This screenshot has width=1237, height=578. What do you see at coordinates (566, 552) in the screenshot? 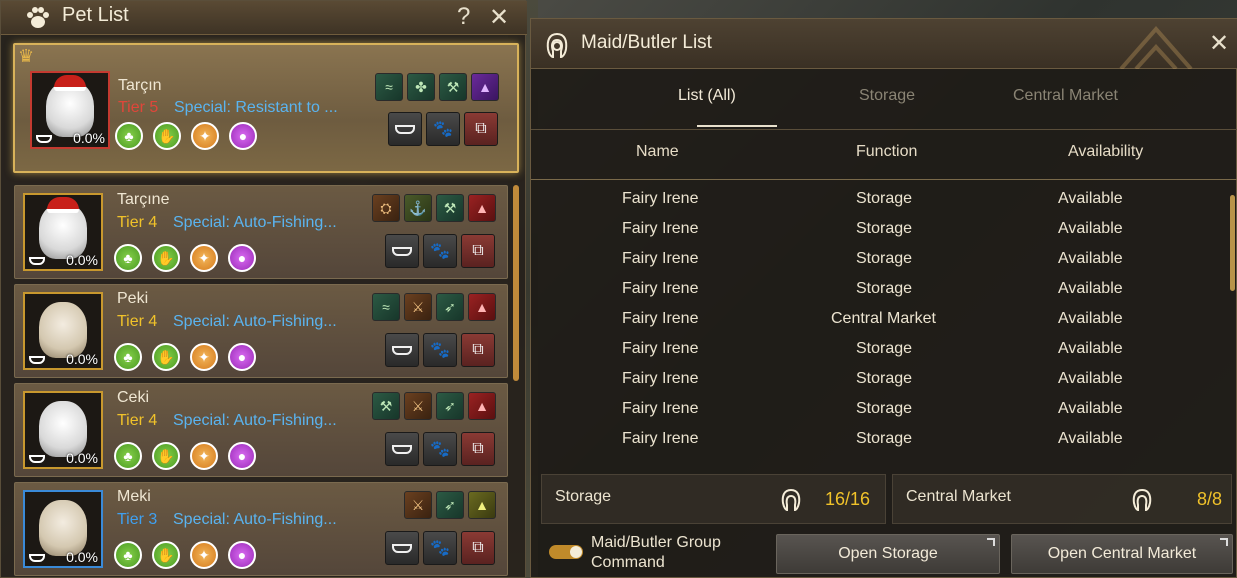
I see `group-command-toggle` at bounding box center [566, 552].